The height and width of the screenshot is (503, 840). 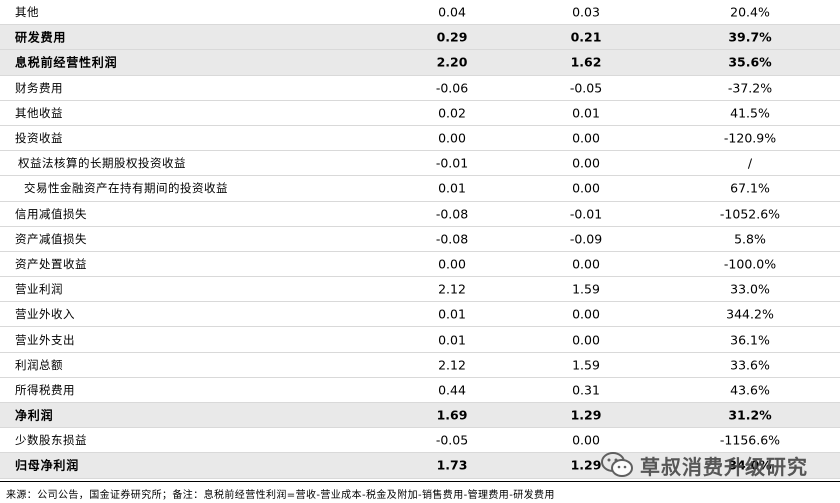 What do you see at coordinates (51, 263) in the screenshot?
I see `row-label: 资产处置收益` at bounding box center [51, 263].